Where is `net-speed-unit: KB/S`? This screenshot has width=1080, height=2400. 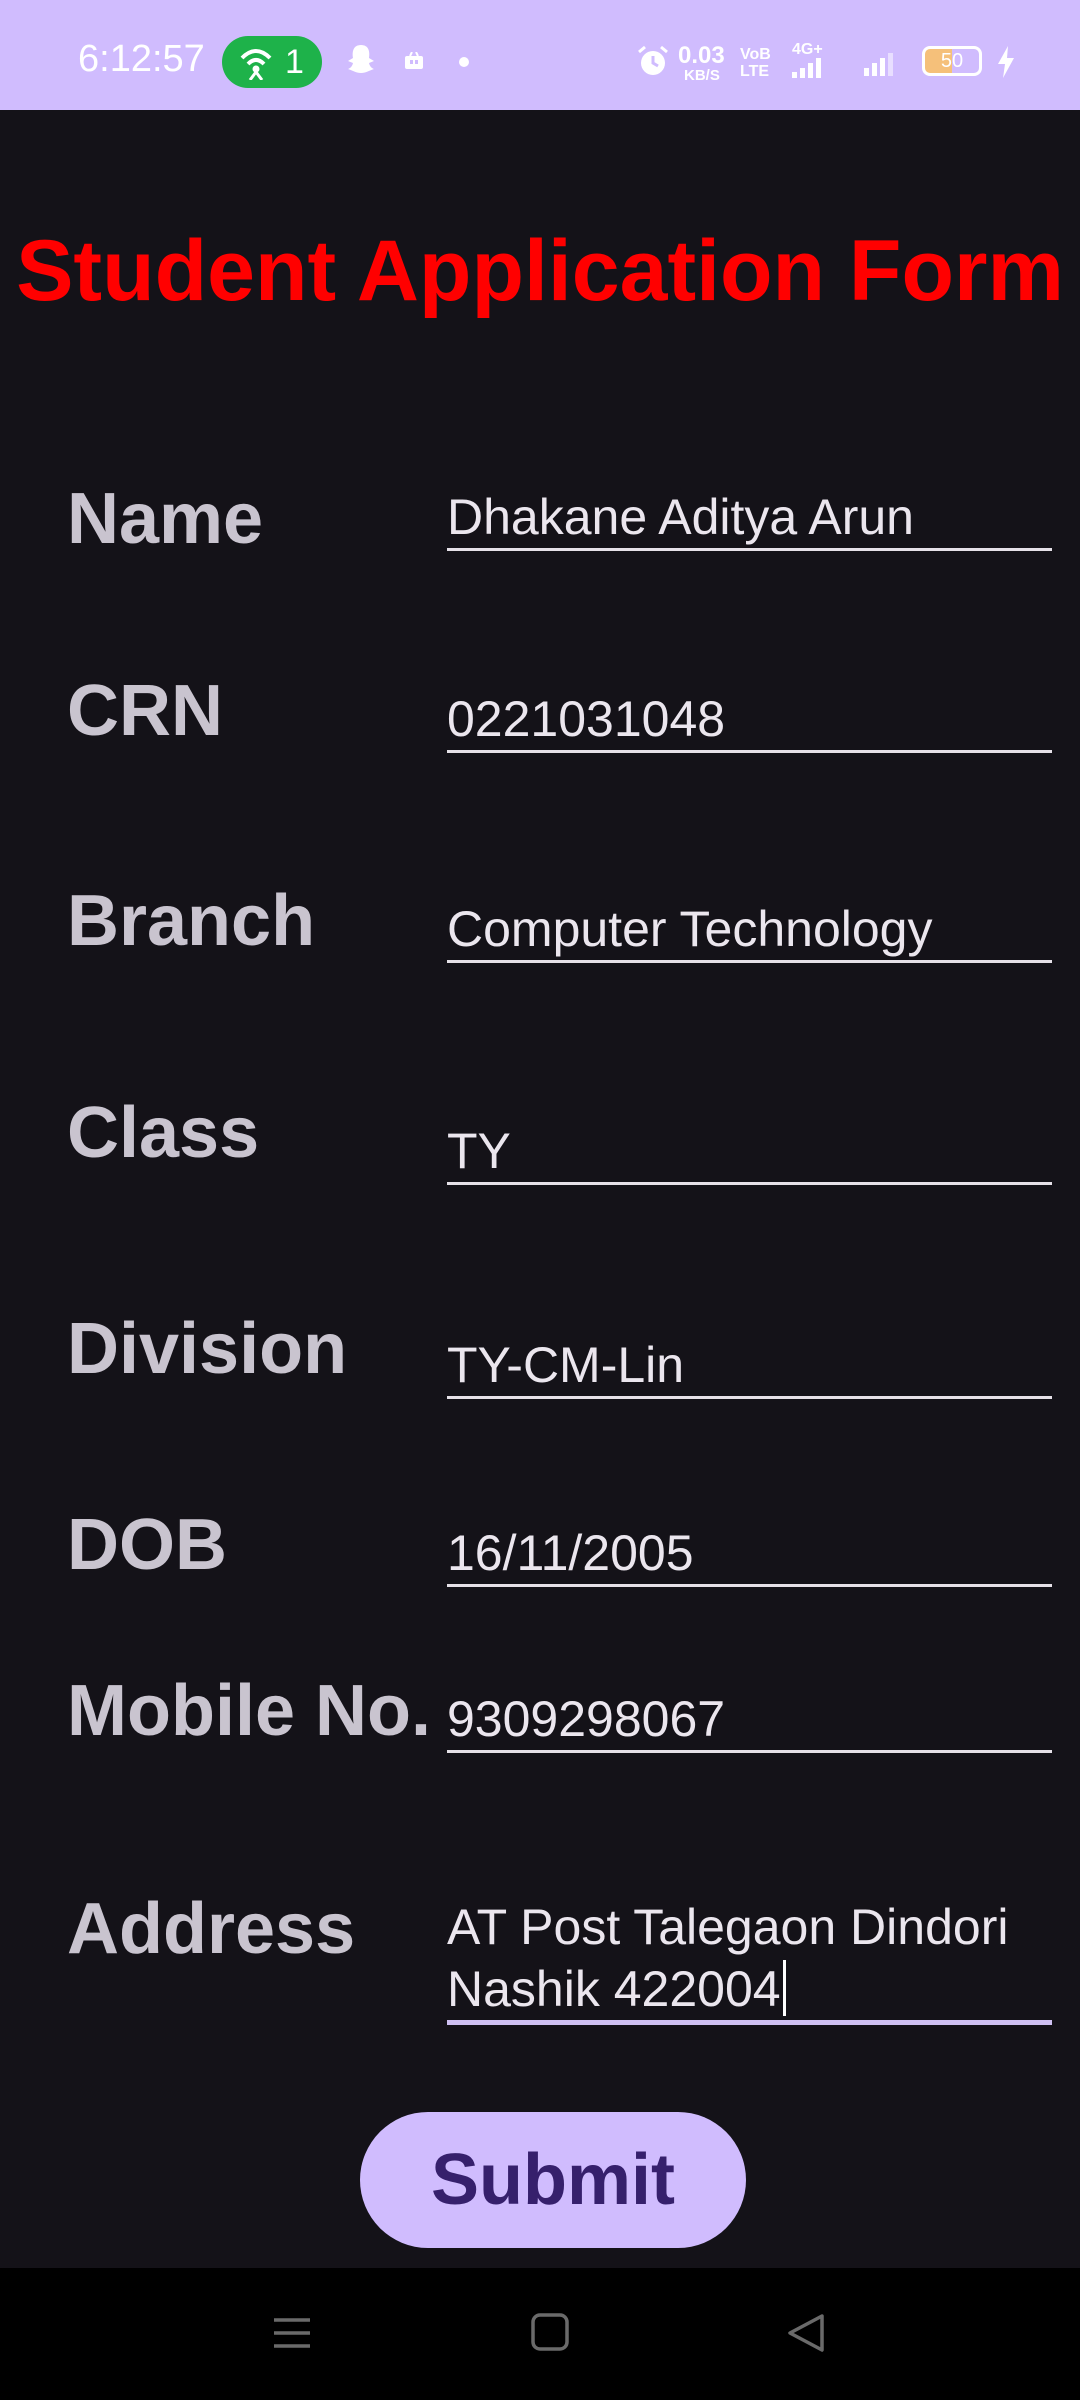
net-speed-unit: KB/S is located at coordinates (702, 75).